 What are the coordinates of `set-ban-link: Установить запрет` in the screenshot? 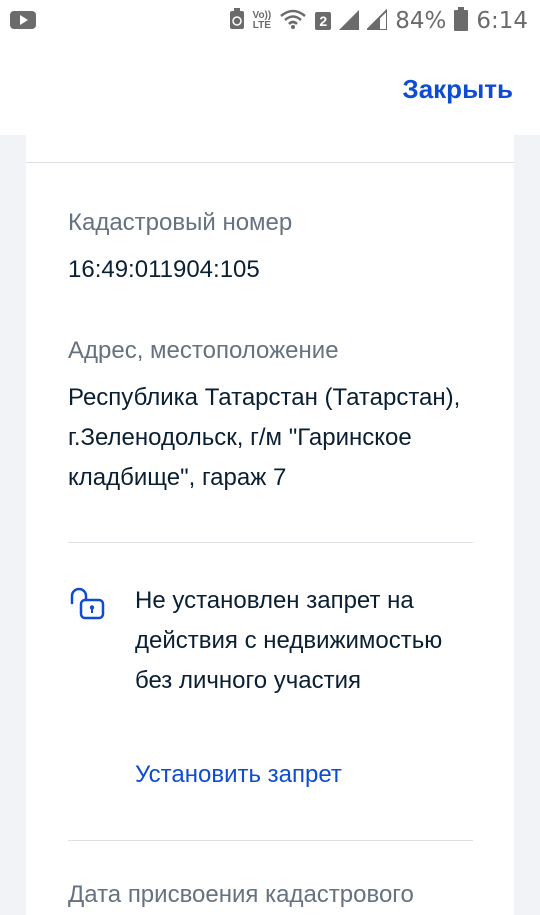 It's located at (238, 775).